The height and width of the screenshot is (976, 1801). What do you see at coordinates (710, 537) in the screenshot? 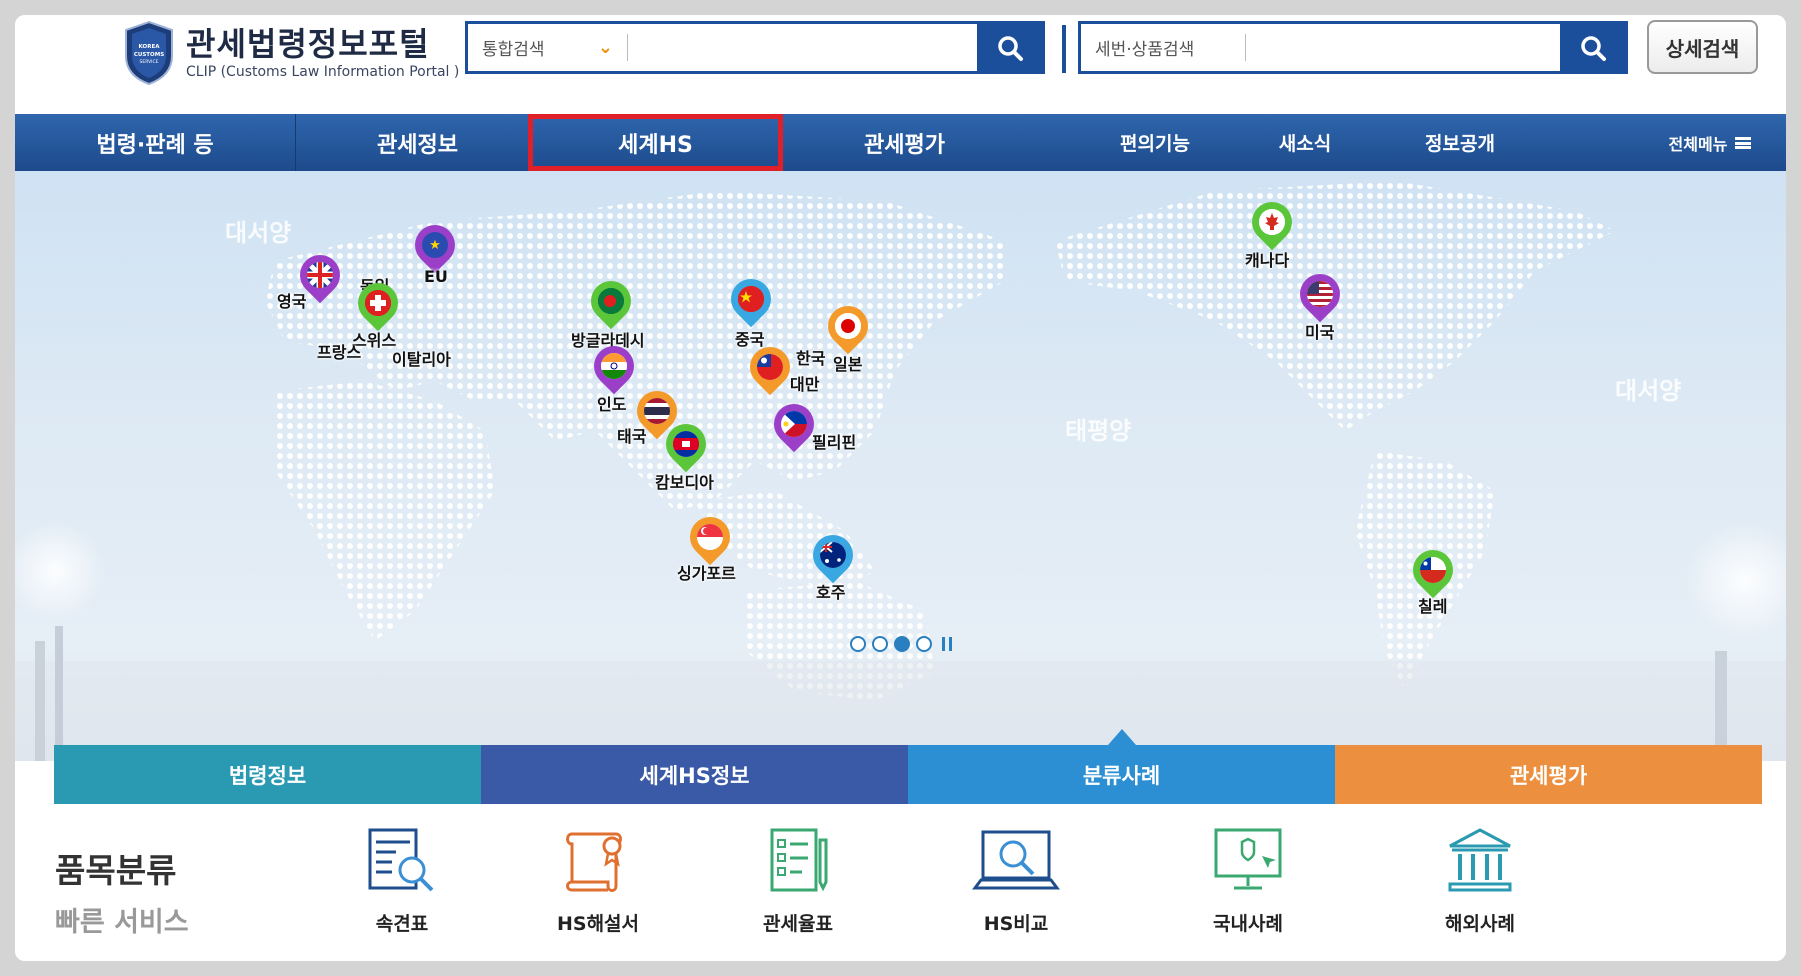
I see `singapore-flag-icon` at bounding box center [710, 537].